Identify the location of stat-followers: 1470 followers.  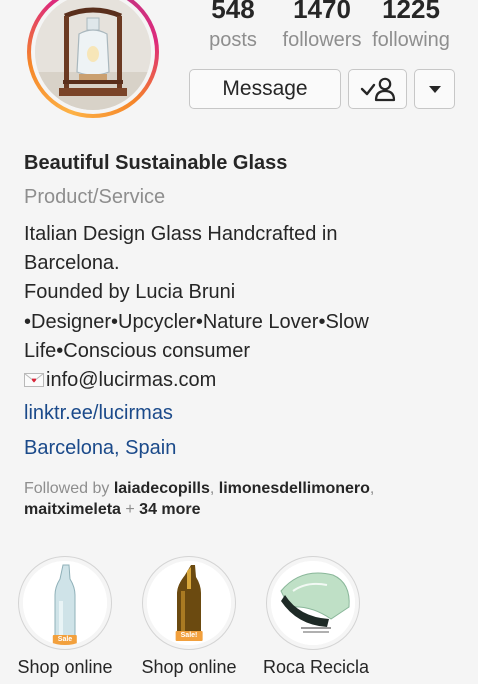
(322, 27).